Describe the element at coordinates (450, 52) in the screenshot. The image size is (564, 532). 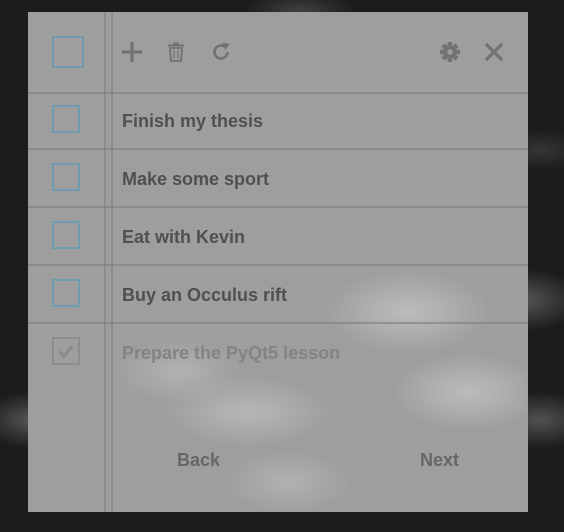
I see `gear-icon` at that location.